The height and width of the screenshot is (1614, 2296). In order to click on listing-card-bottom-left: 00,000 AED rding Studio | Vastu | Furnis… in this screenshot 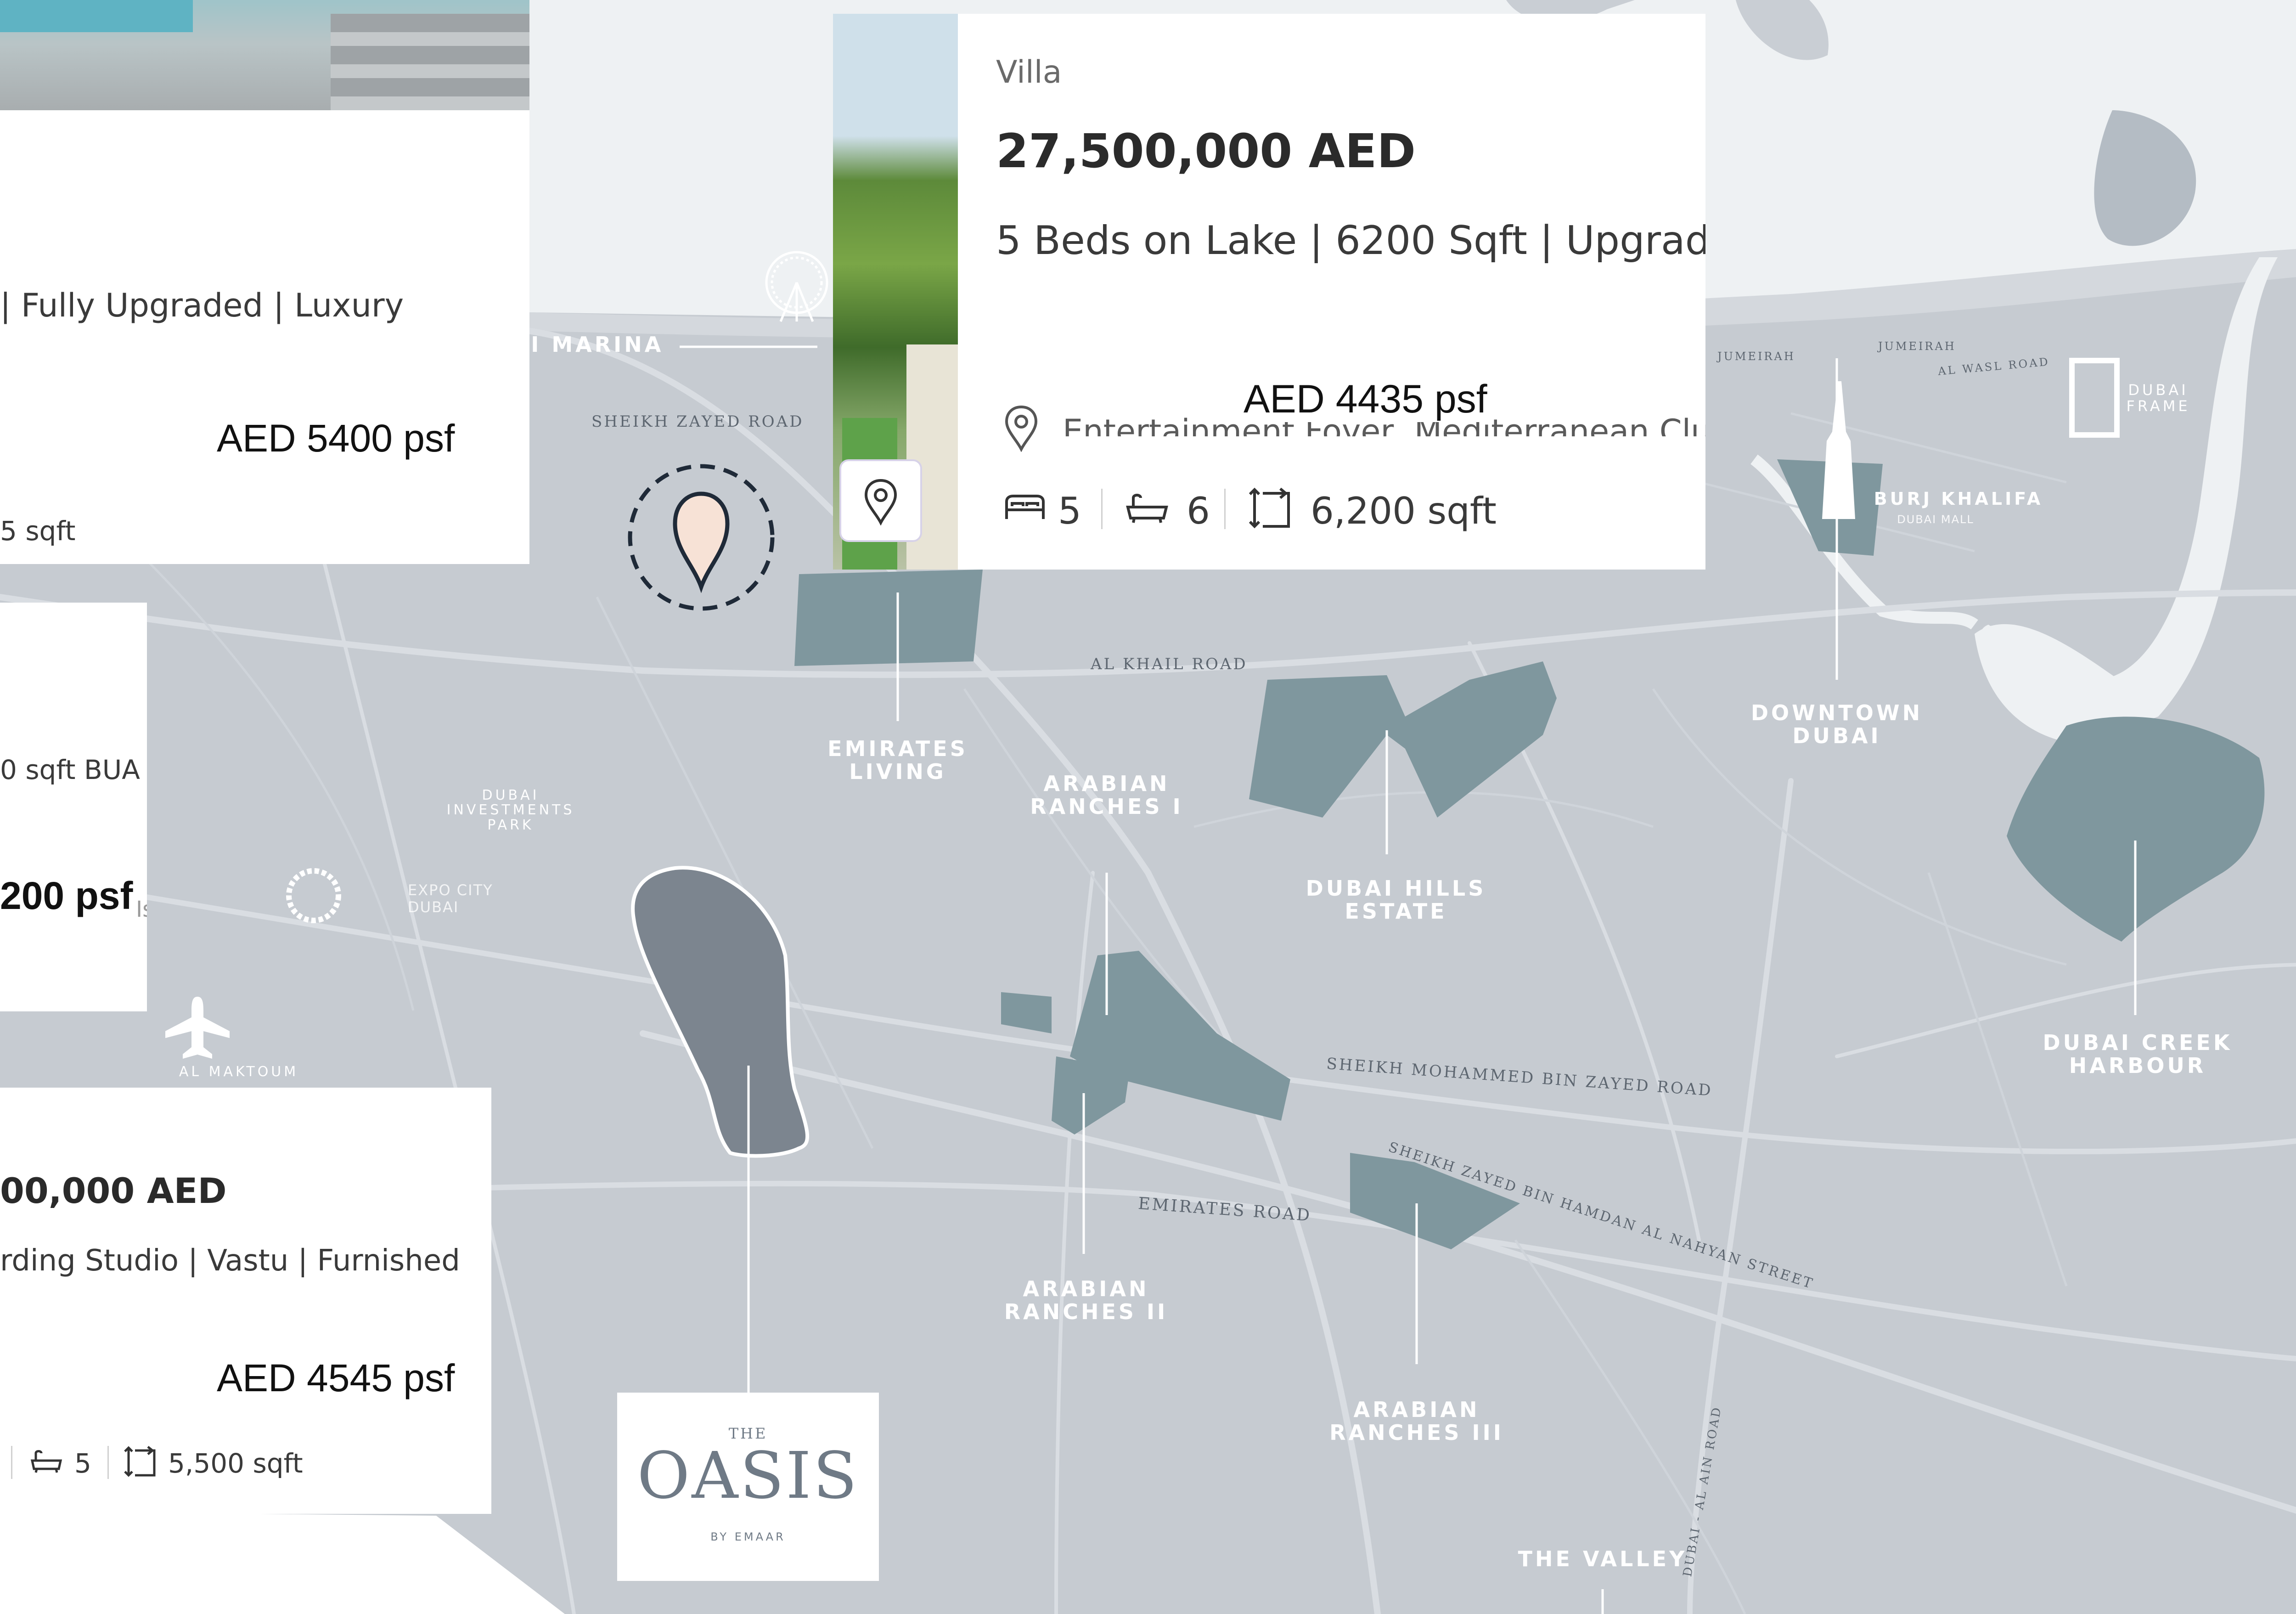, I will do `click(245, 1301)`.